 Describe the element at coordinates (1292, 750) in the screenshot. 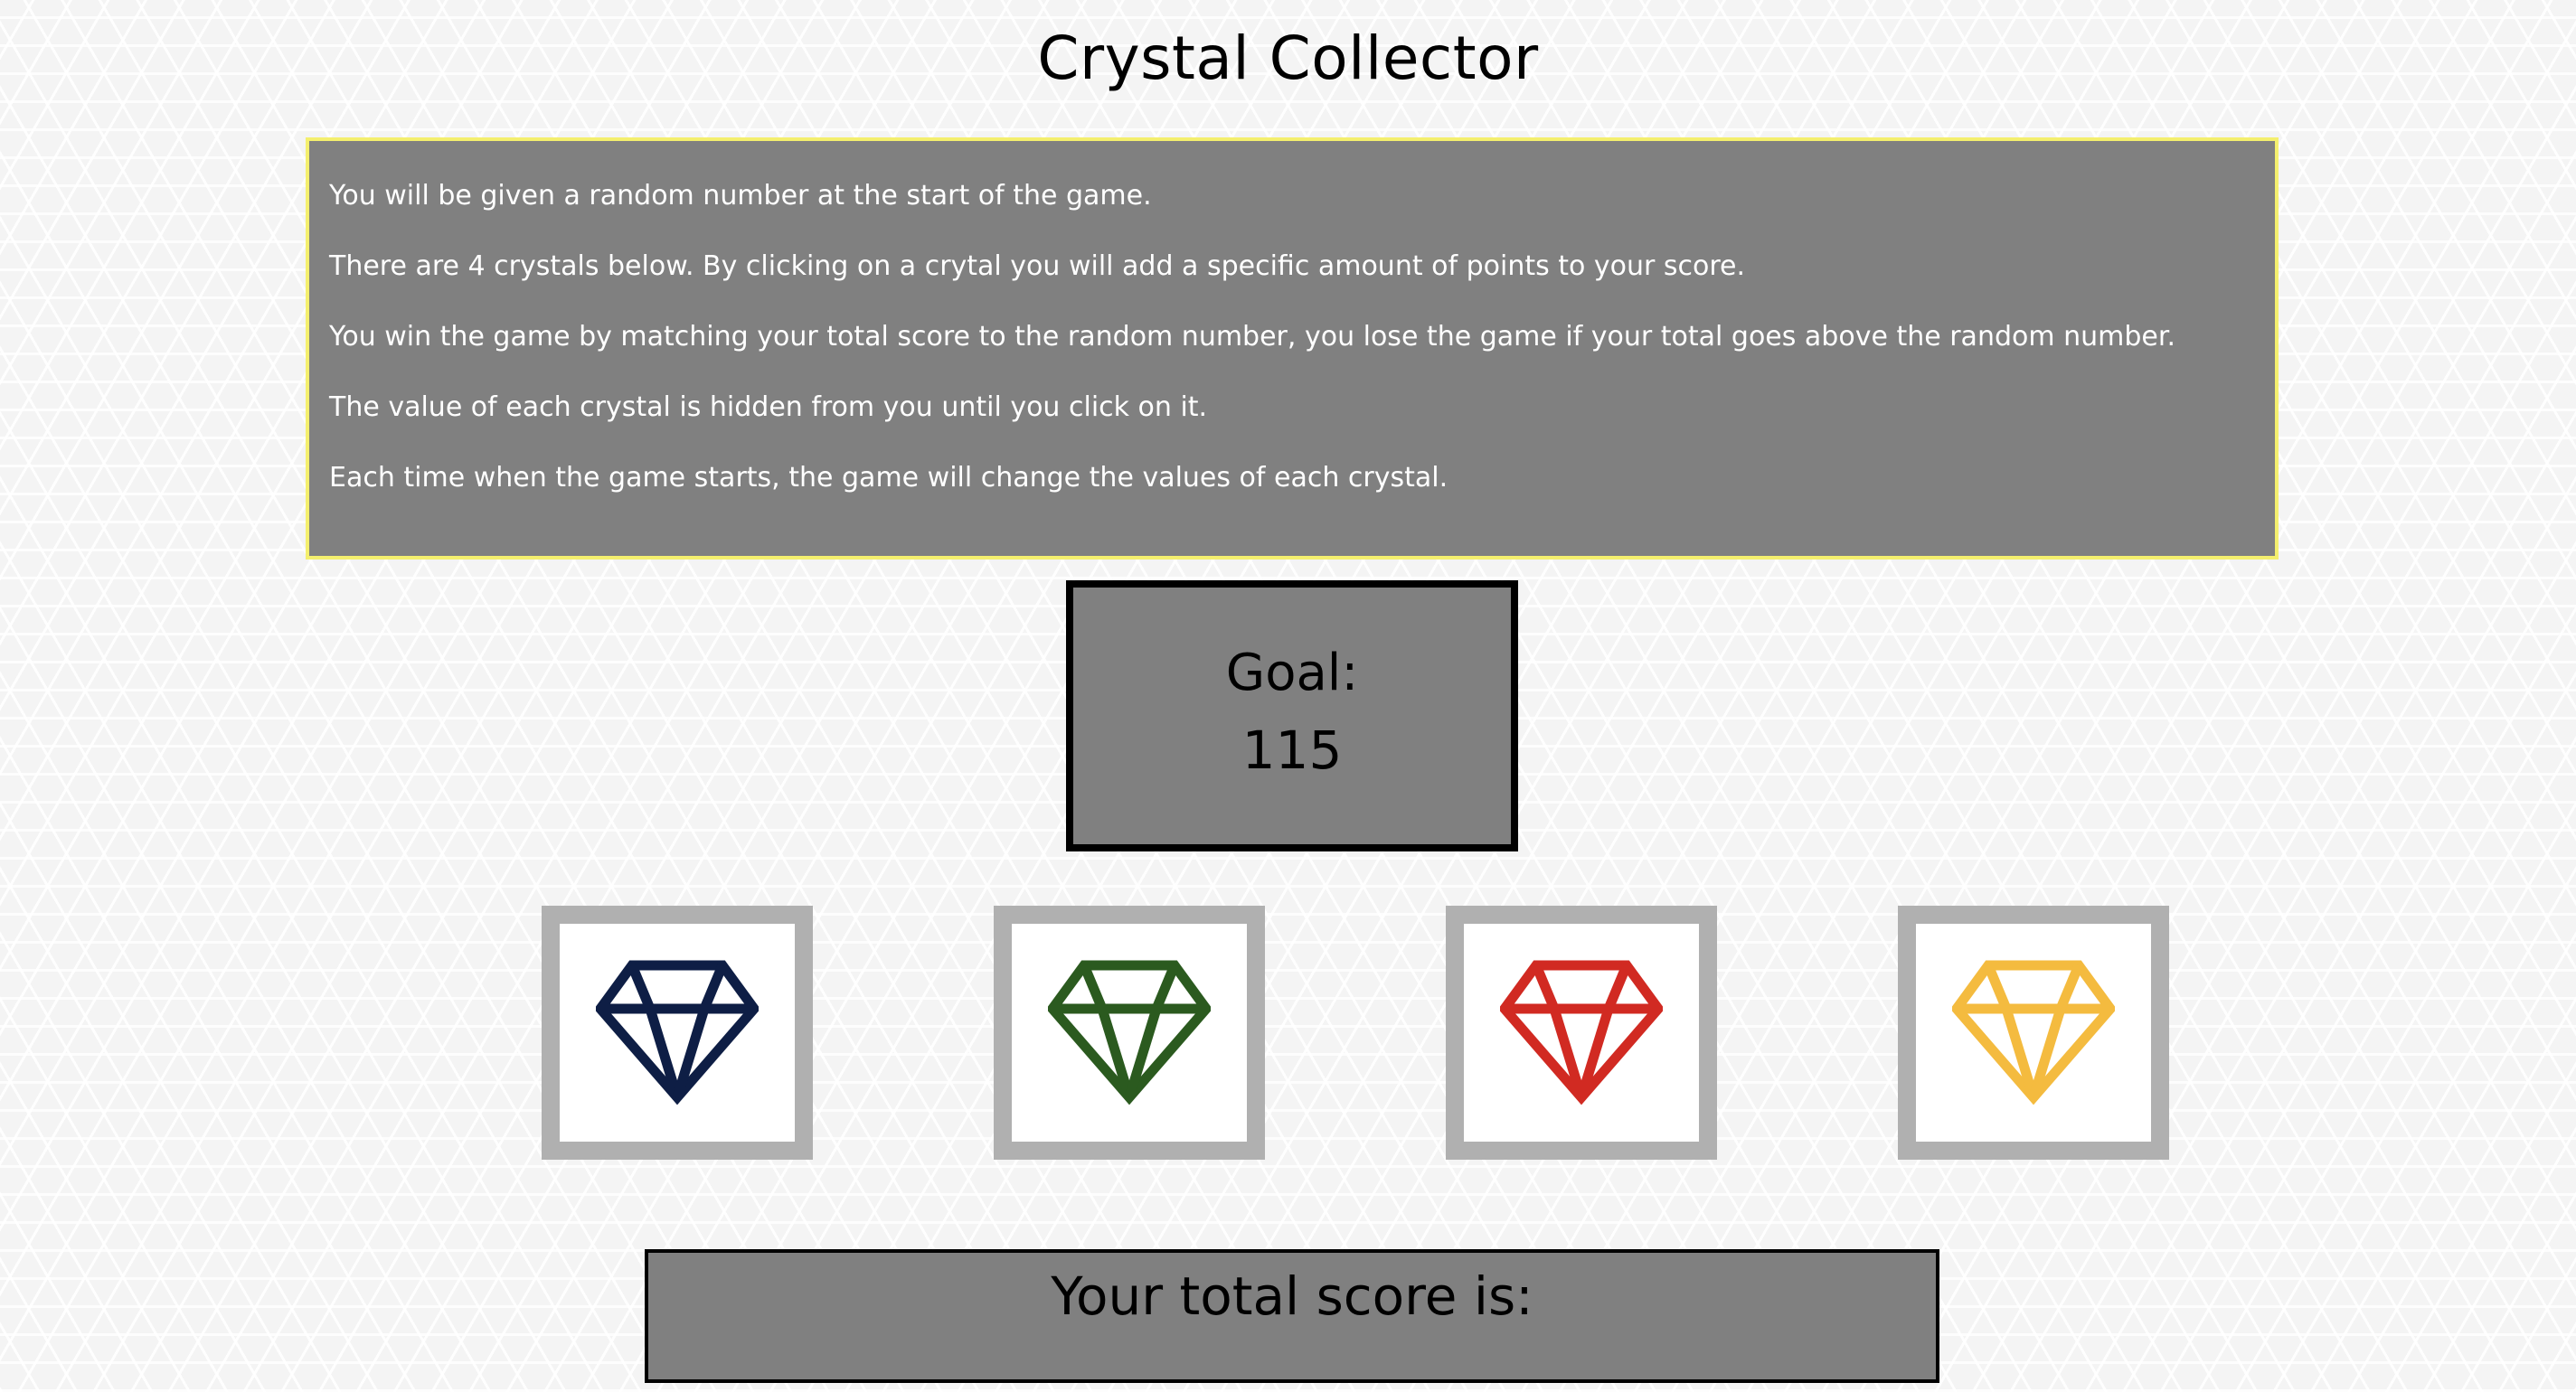

I see `goal-value: 115` at that location.